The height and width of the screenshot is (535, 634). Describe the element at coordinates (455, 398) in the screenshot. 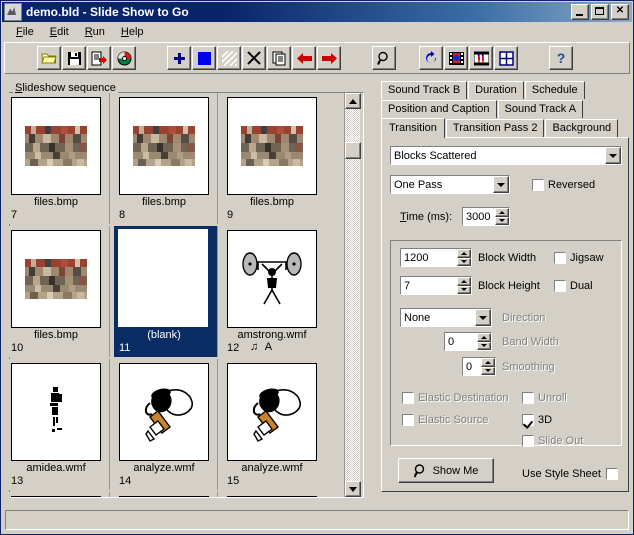

I see `elastic-destination-checkbox: Elastic Destination` at that location.